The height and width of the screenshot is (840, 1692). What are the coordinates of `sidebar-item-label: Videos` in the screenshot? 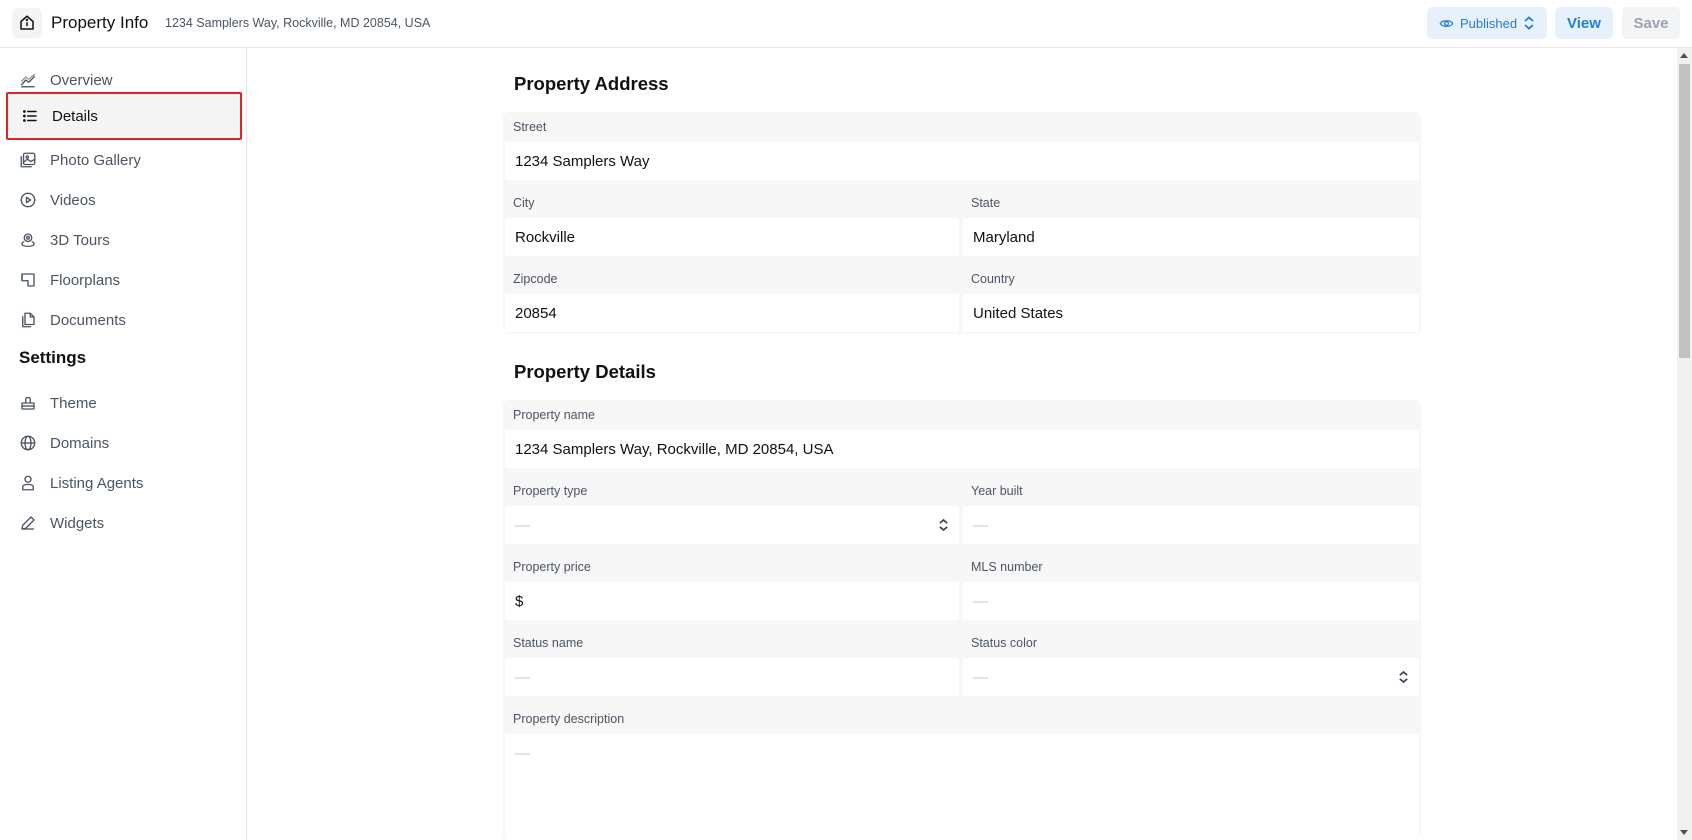 It's located at (73, 200).